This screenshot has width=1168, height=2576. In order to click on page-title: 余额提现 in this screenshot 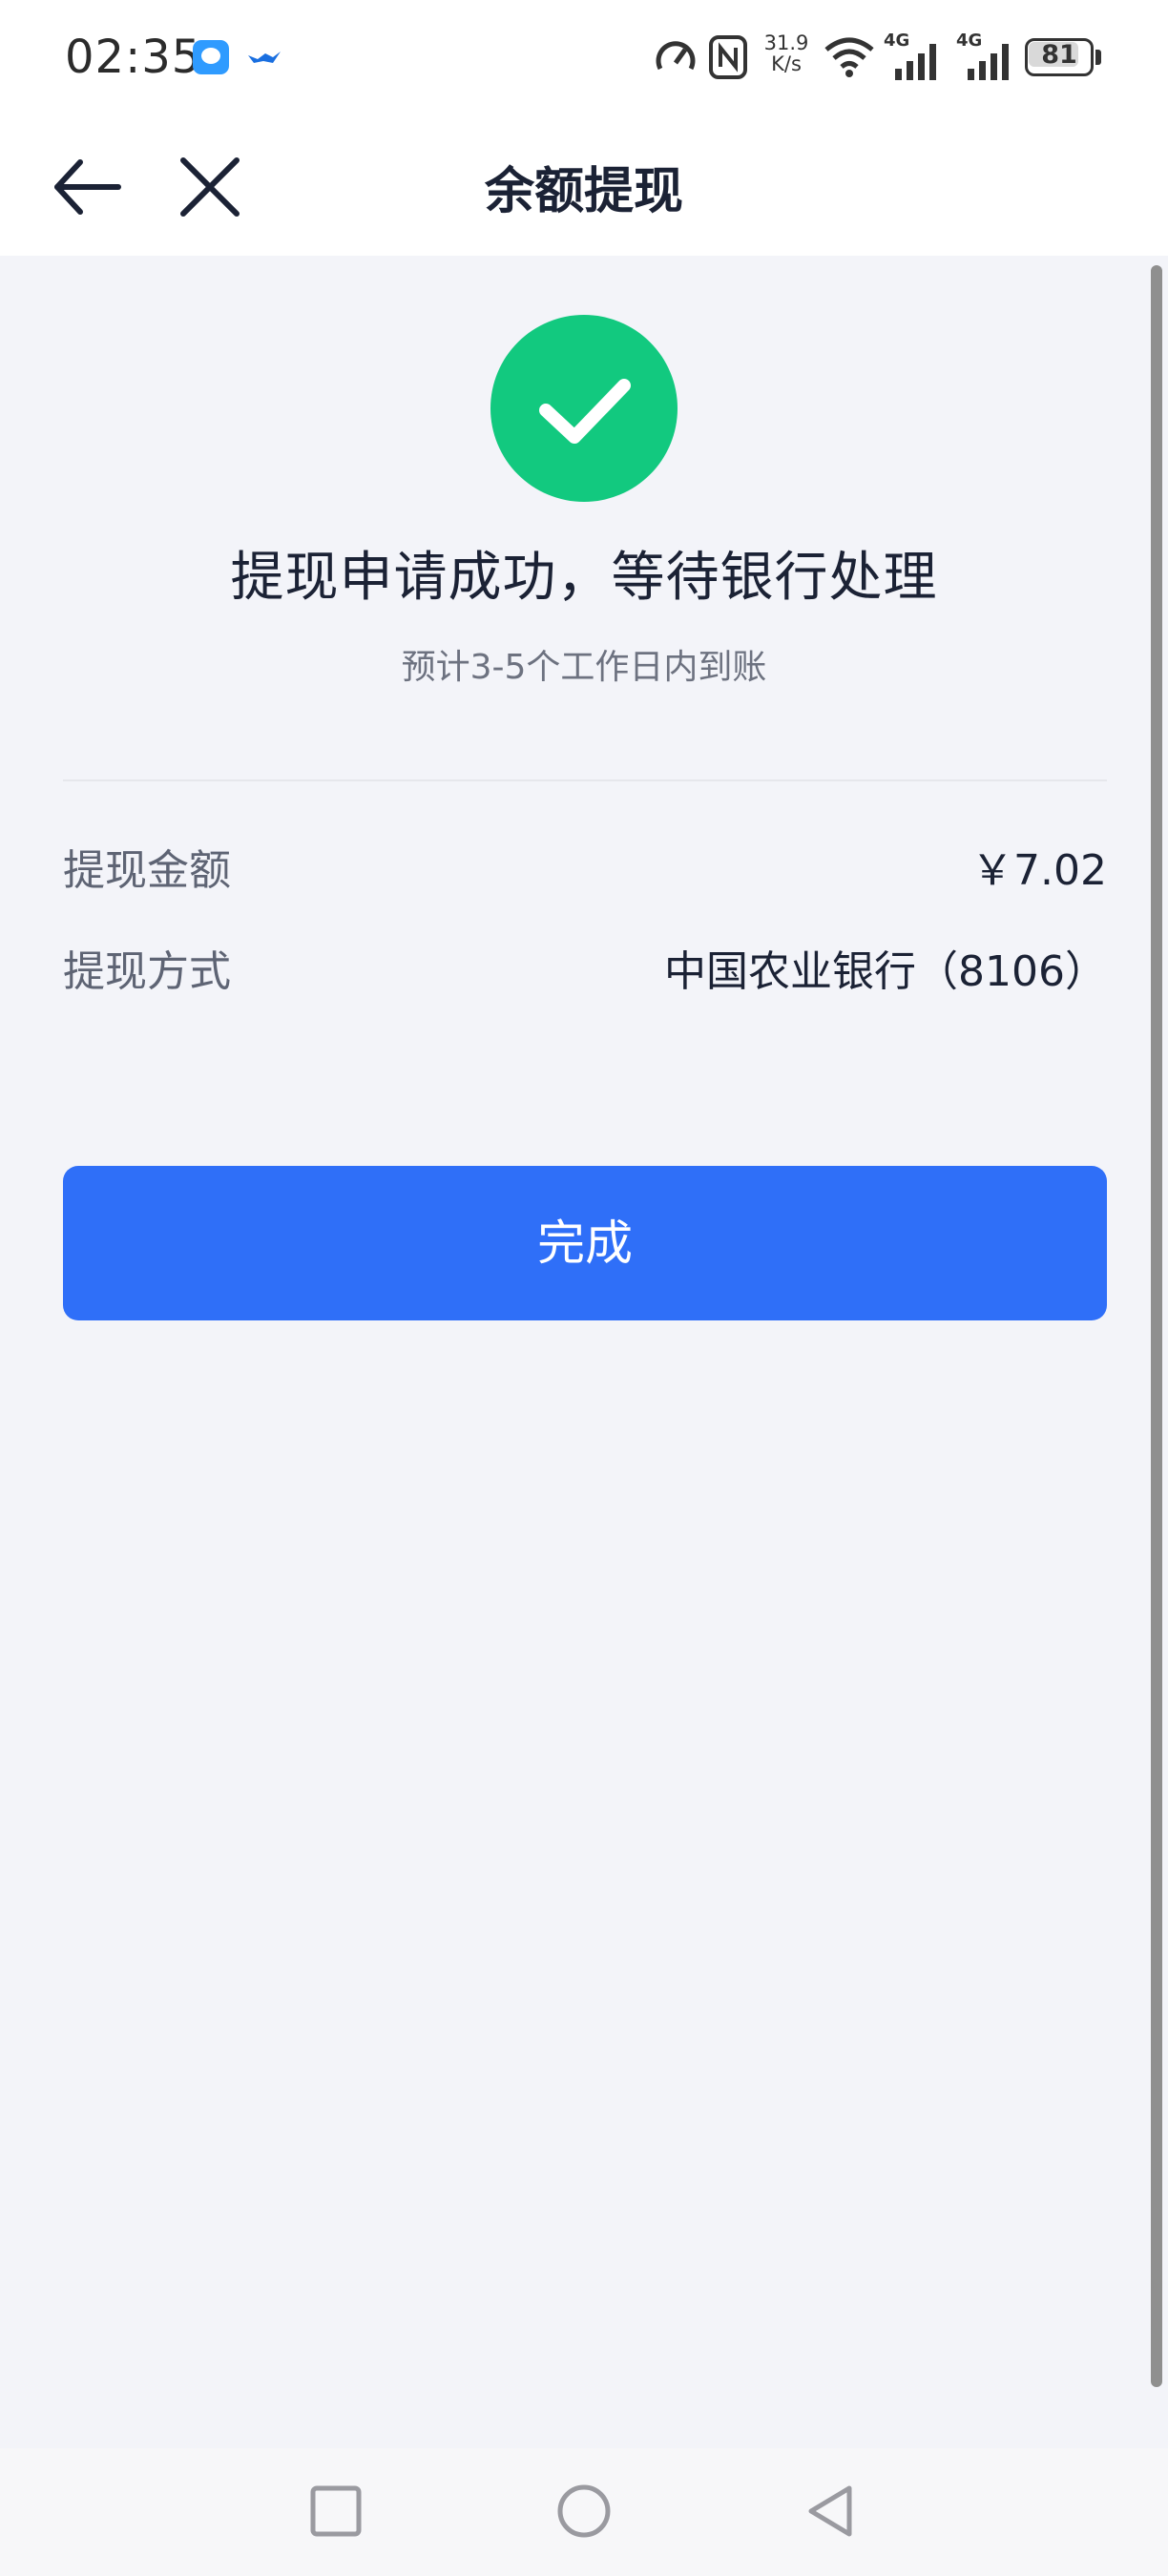, I will do `click(583, 191)`.